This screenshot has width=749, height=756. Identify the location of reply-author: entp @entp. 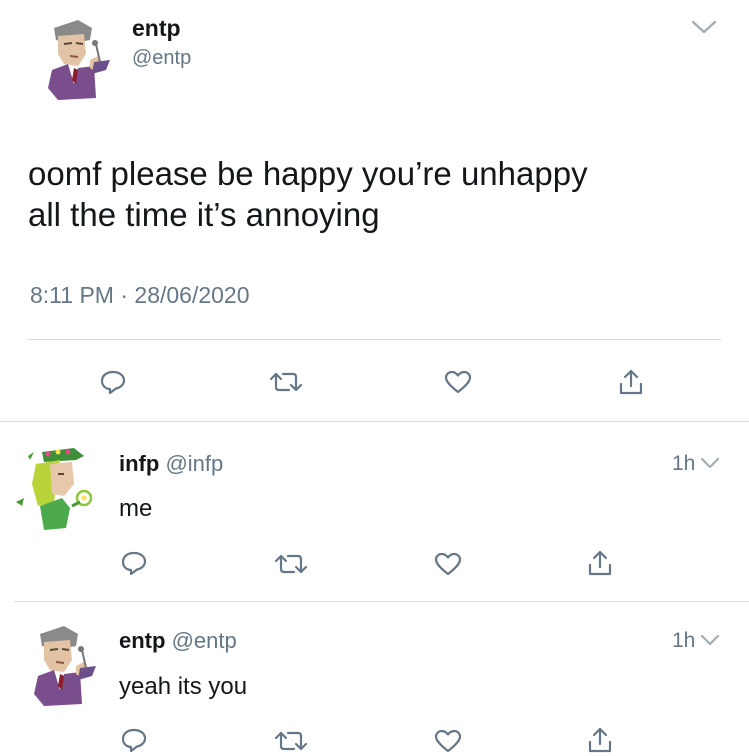
(178, 641).